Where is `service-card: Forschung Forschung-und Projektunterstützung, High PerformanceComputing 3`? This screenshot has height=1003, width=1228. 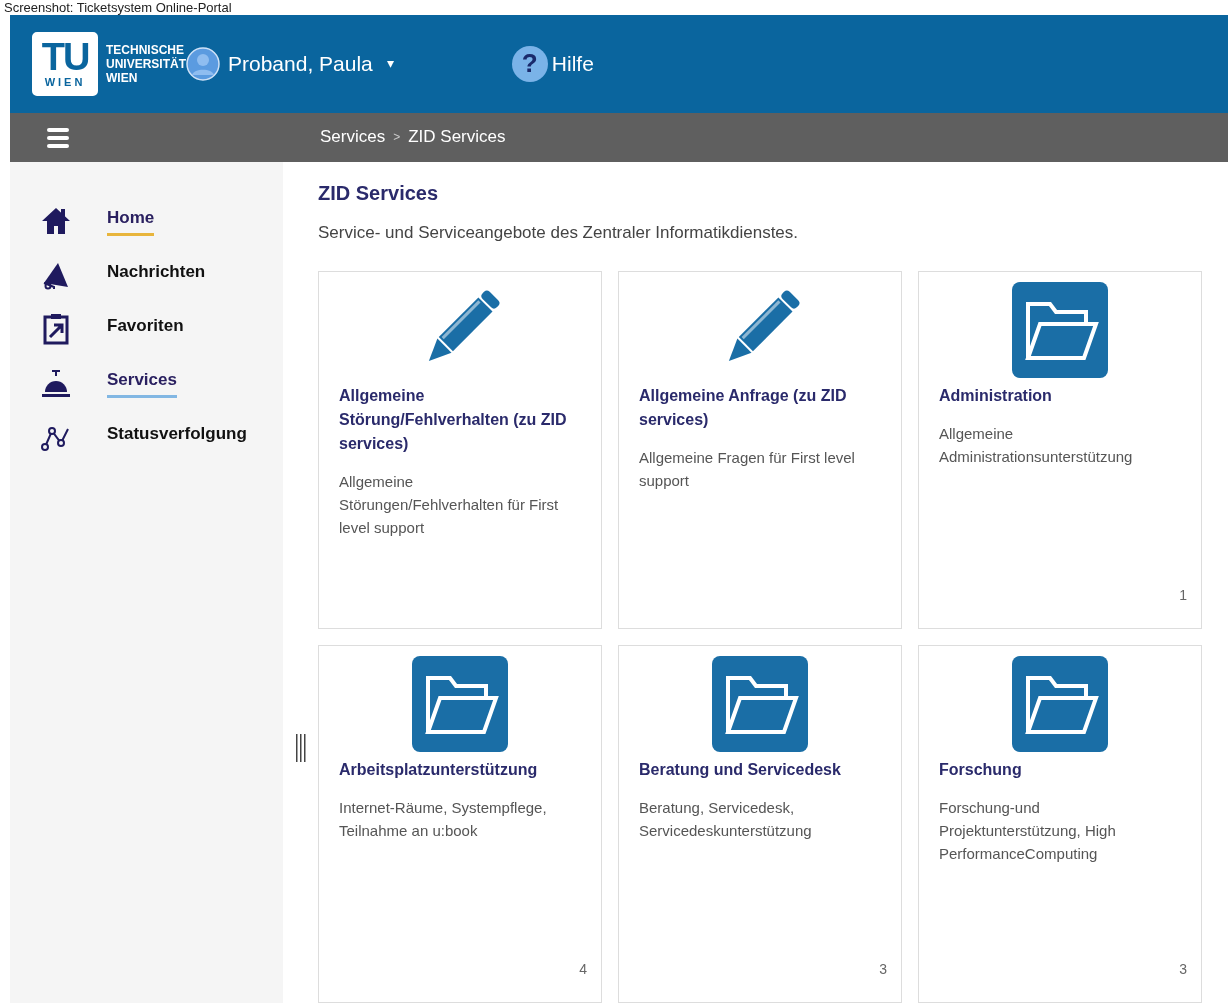
service-card: Forschung Forschung-und Projektunterstützung, High PerformanceComputing 3 is located at coordinates (1060, 824).